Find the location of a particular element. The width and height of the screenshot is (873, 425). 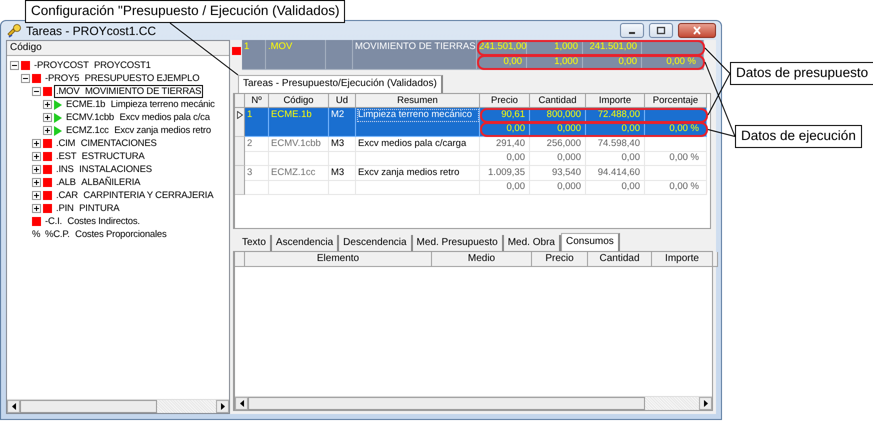

tree-item: .ALB ALBAÑILERIA is located at coordinates (98, 182).